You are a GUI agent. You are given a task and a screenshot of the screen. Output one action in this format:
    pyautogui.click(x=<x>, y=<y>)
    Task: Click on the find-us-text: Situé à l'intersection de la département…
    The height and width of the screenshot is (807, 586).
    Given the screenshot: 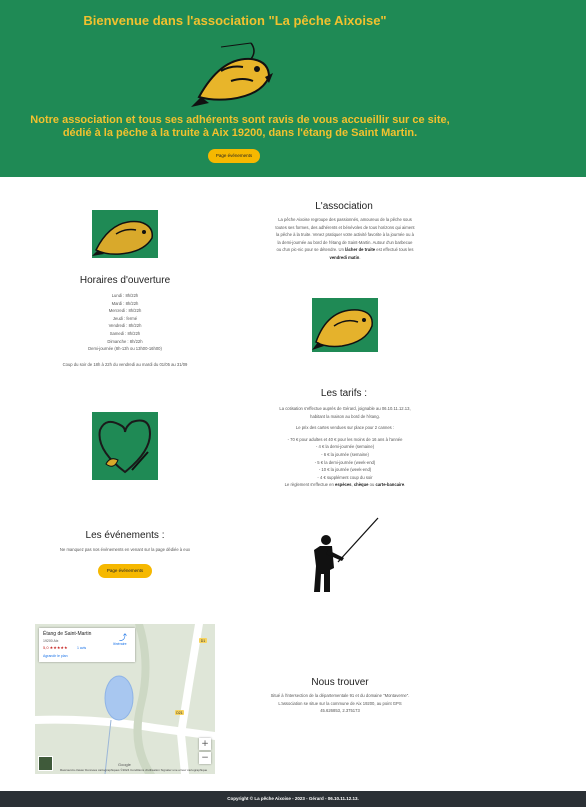 What is the action you would take?
    pyautogui.click(x=340, y=703)
    